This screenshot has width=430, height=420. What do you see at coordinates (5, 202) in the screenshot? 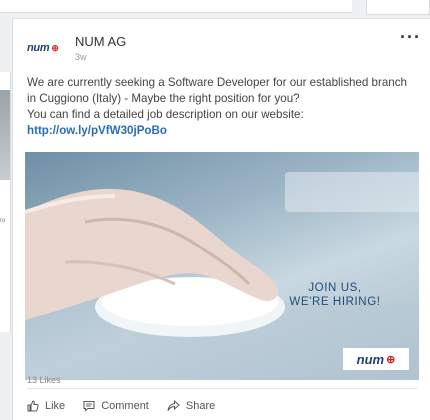
I see `adjacent-card: ro` at bounding box center [5, 202].